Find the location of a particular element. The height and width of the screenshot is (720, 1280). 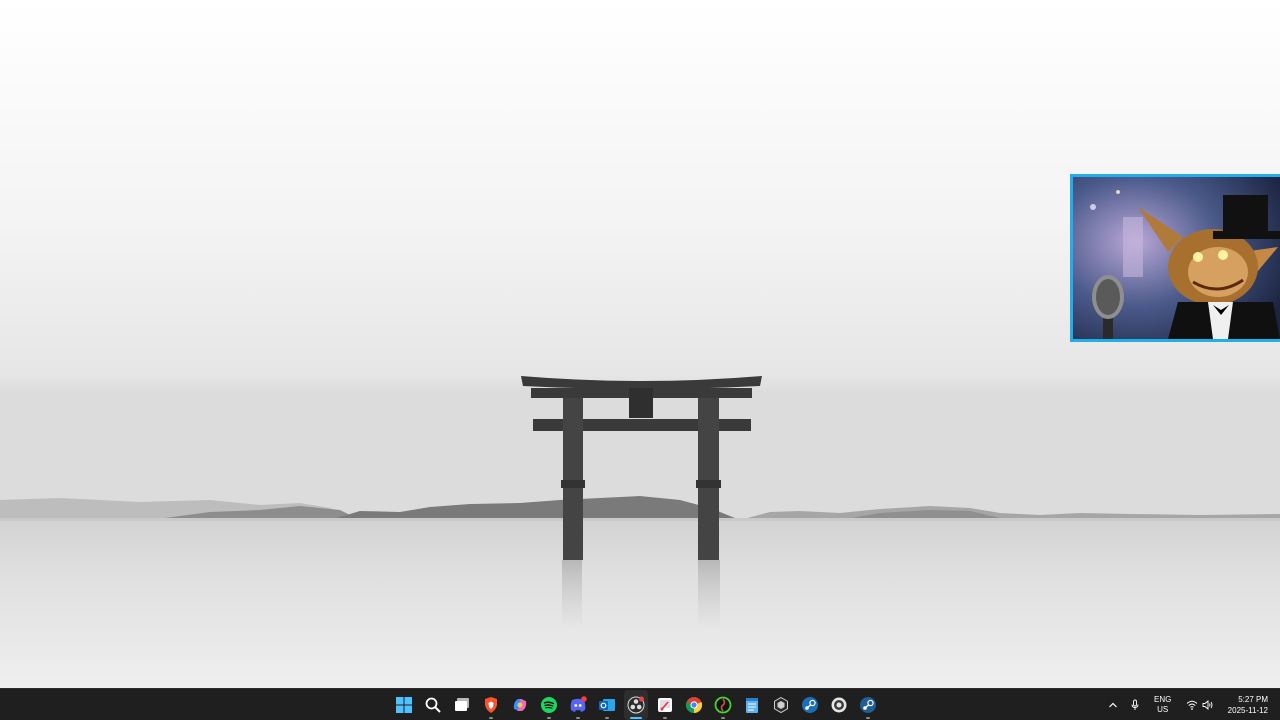

taskbar-app-chrome is located at coordinates (694, 705).